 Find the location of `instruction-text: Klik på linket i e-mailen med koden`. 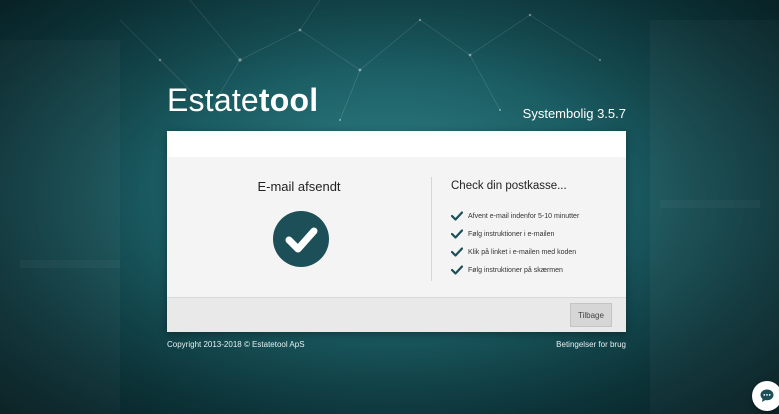

instruction-text: Klik på linket i e-mailen med koden is located at coordinates (522, 252).